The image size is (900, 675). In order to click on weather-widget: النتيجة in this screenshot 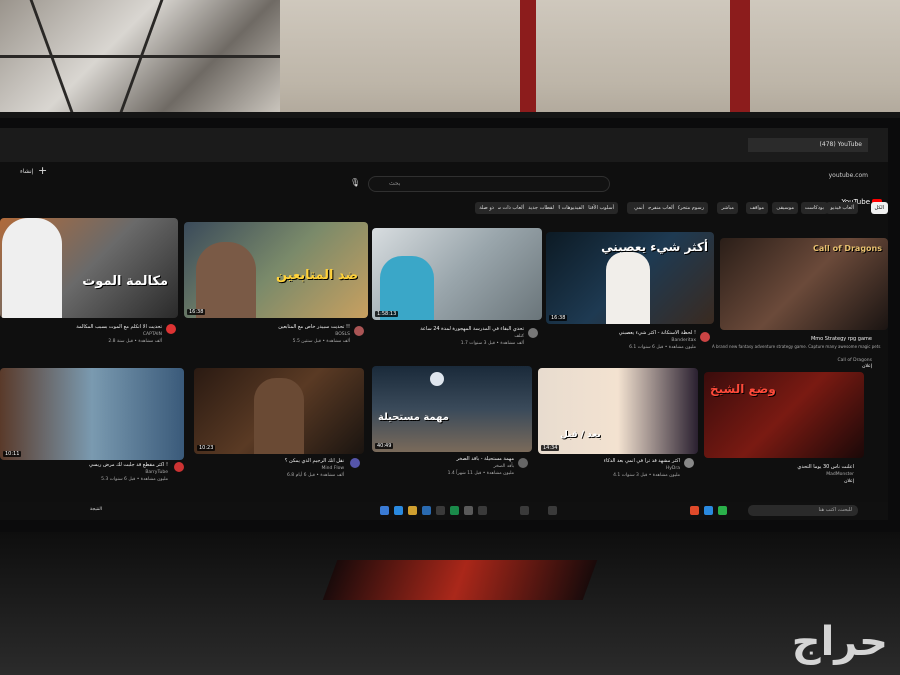, I will do `click(96, 509)`.